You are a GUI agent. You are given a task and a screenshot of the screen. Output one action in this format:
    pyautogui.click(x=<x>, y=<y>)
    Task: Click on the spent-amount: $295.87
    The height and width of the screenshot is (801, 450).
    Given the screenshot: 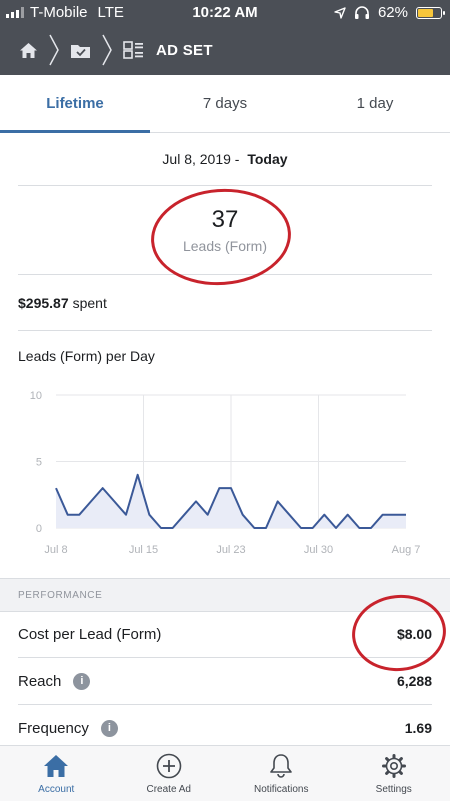 What is the action you would take?
    pyautogui.click(x=43, y=303)
    